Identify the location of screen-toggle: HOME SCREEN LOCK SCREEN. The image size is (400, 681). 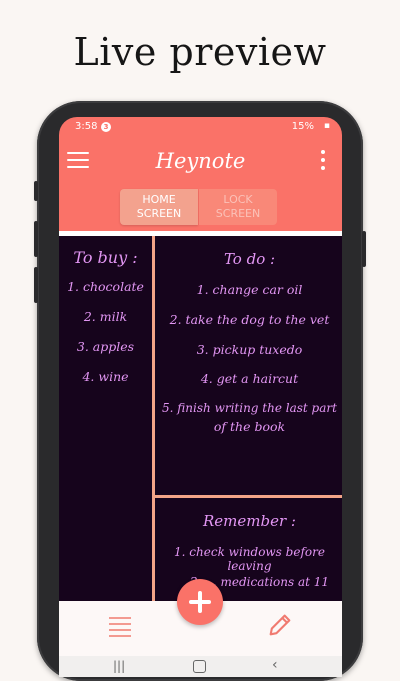
(198, 207).